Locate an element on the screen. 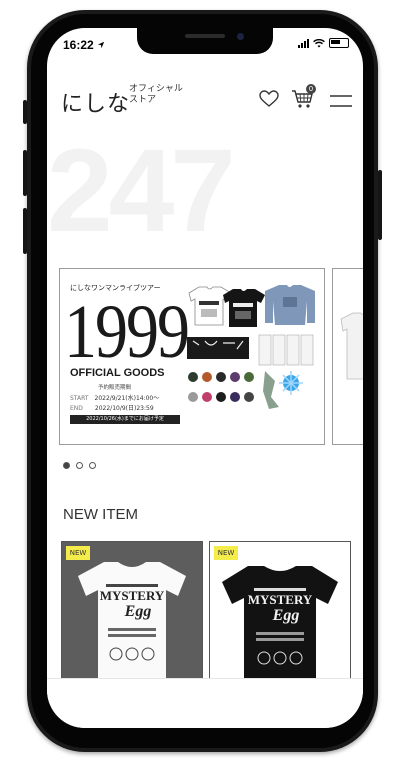  bottom-safe-area is located at coordinates (205, 703).